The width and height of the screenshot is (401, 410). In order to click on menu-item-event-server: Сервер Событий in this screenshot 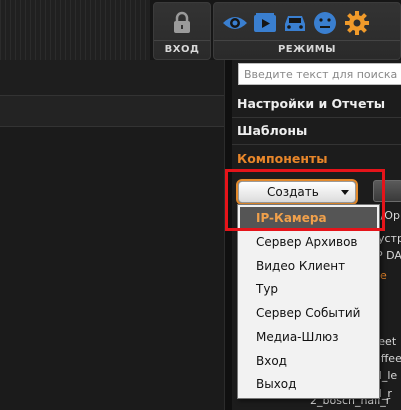, I will do `click(308, 313)`.